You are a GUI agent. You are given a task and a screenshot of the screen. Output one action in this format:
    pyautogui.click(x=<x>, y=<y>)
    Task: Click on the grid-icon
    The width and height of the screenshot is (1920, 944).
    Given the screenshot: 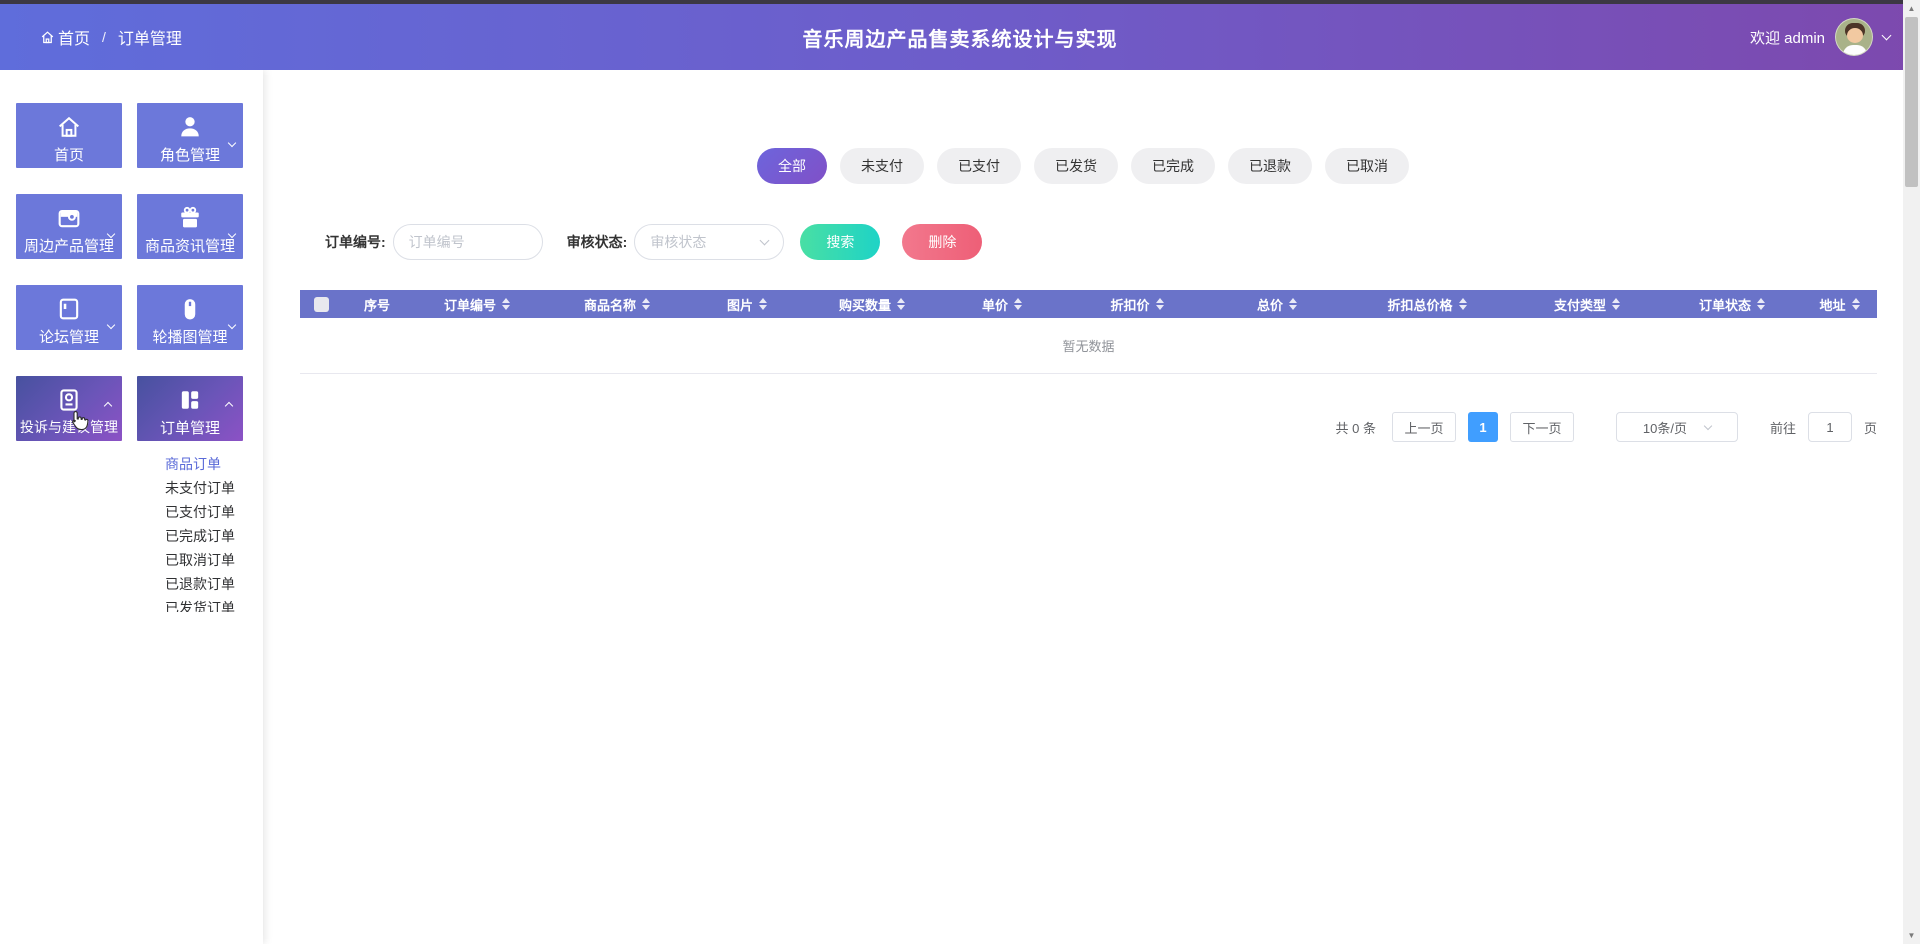 What is the action you would take?
    pyautogui.click(x=190, y=400)
    